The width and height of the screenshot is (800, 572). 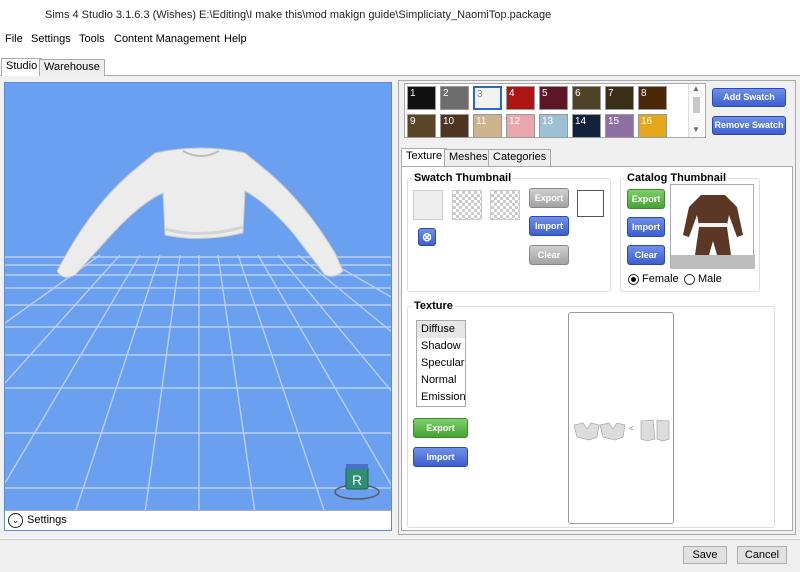 I want to click on scroll-down-icon: ▼, so click(x=696, y=129).